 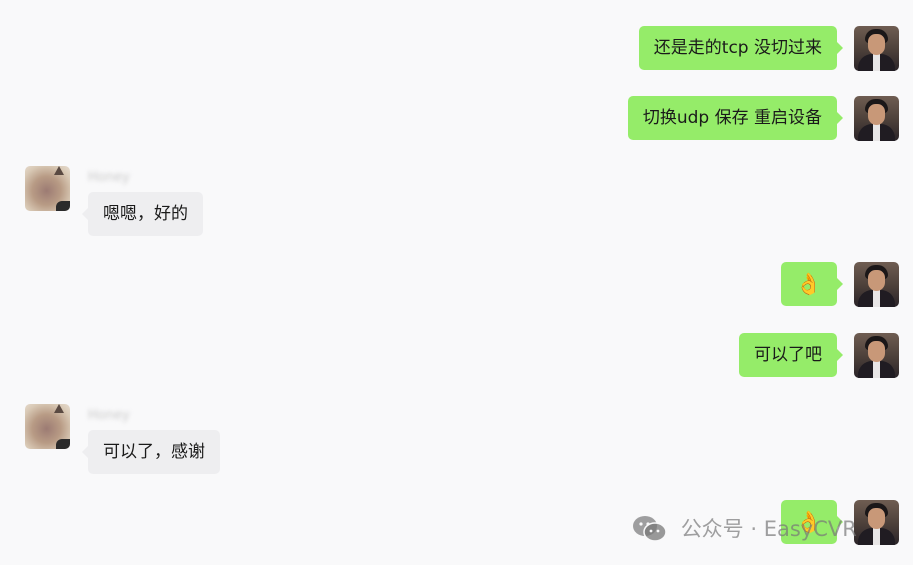 I want to click on wechat-icon, so click(x=650, y=529).